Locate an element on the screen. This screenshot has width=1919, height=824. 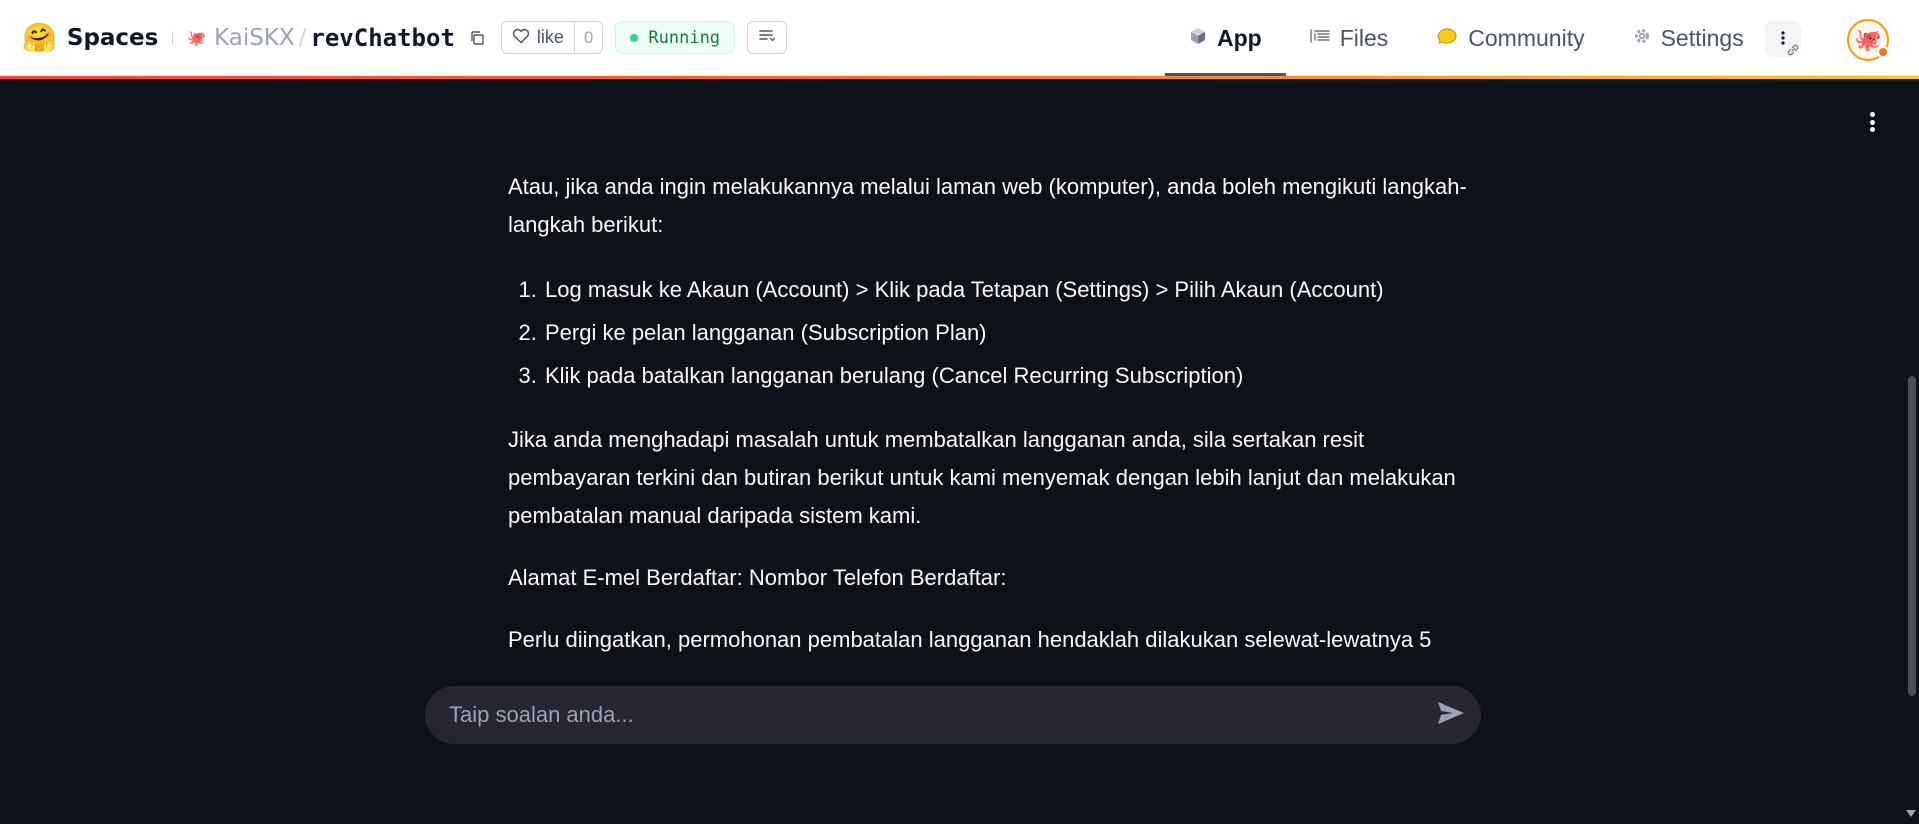
like-main: like is located at coordinates (538, 37).